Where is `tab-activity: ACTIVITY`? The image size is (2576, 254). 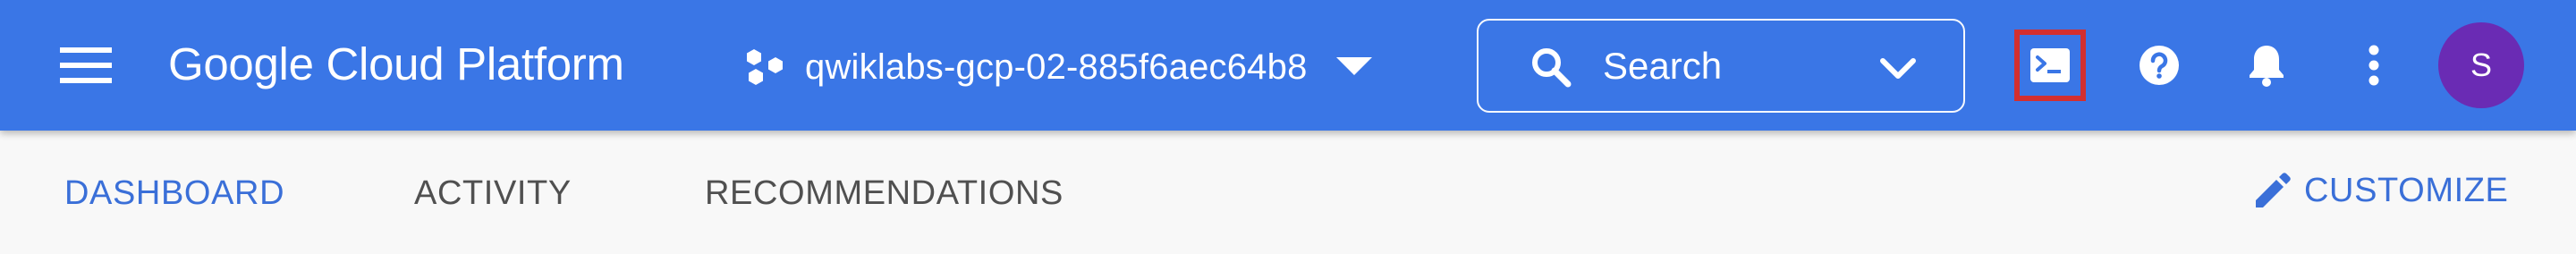 tab-activity: ACTIVITY is located at coordinates (493, 193).